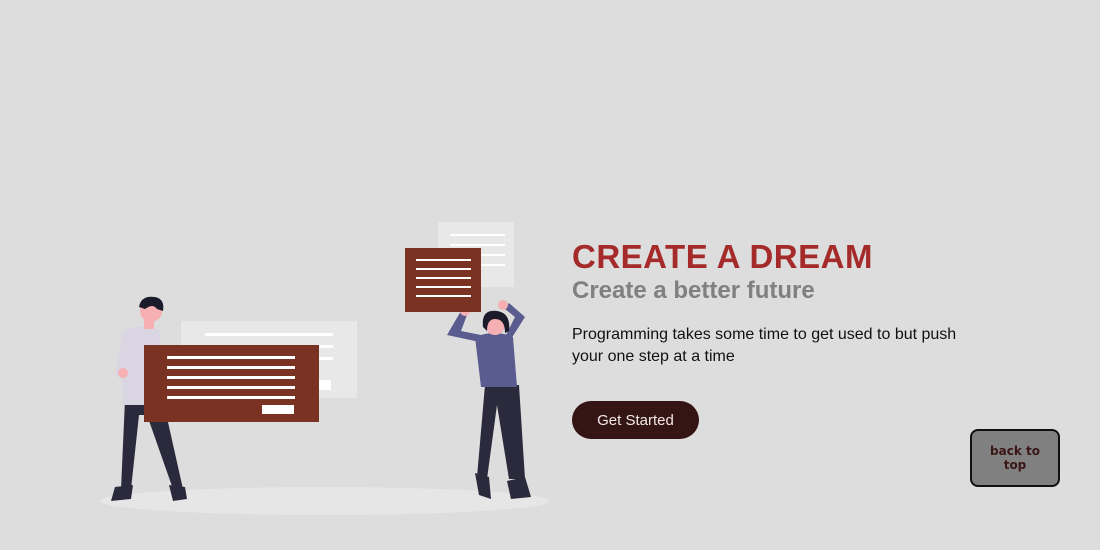 The height and width of the screenshot is (550, 1100). What do you see at coordinates (693, 290) in the screenshot?
I see `hero-subtitle: Create a better future` at bounding box center [693, 290].